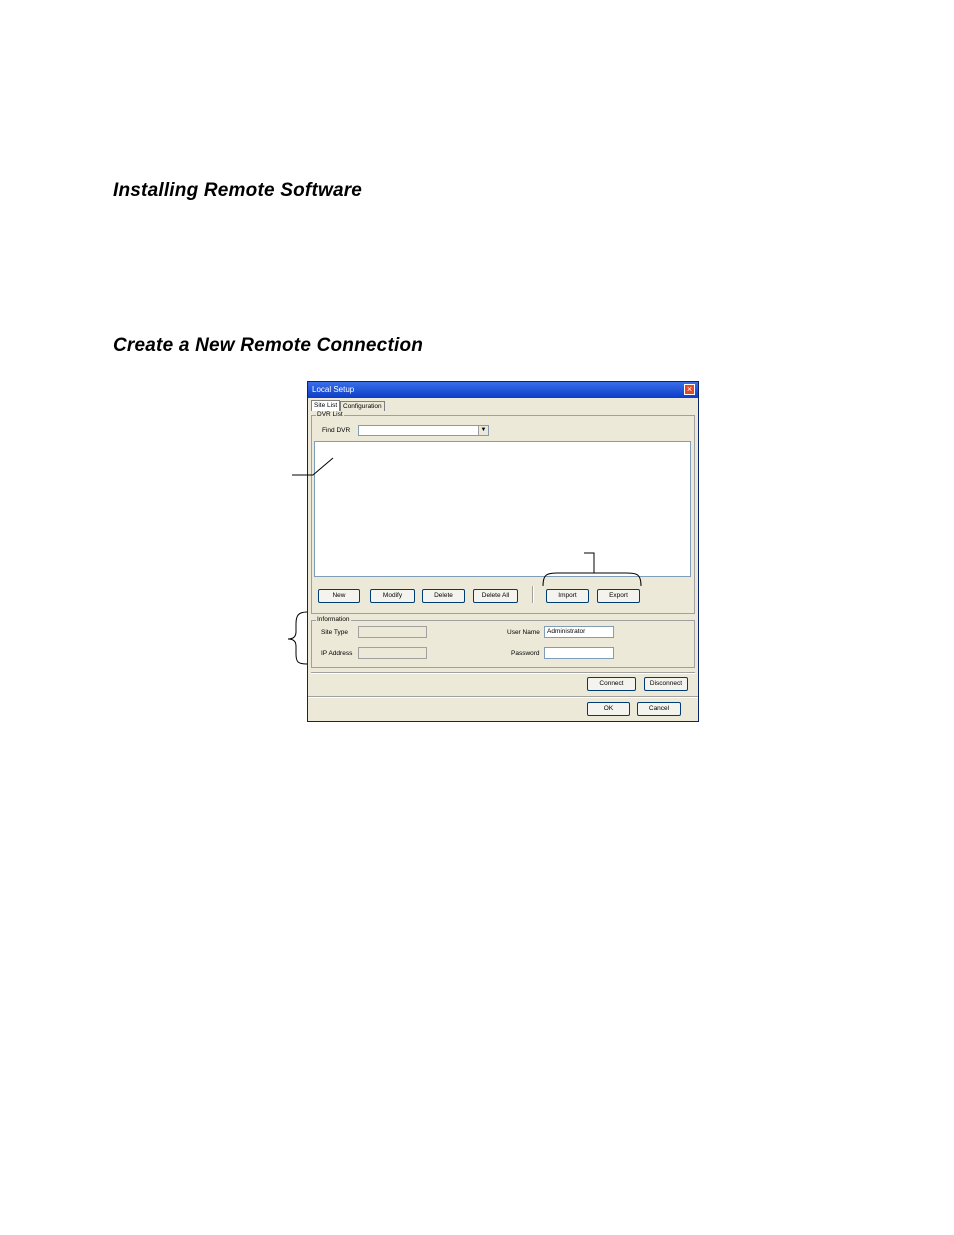  Describe the element at coordinates (589, 562) in the screenshot. I see `callout-line-import-export` at that location.